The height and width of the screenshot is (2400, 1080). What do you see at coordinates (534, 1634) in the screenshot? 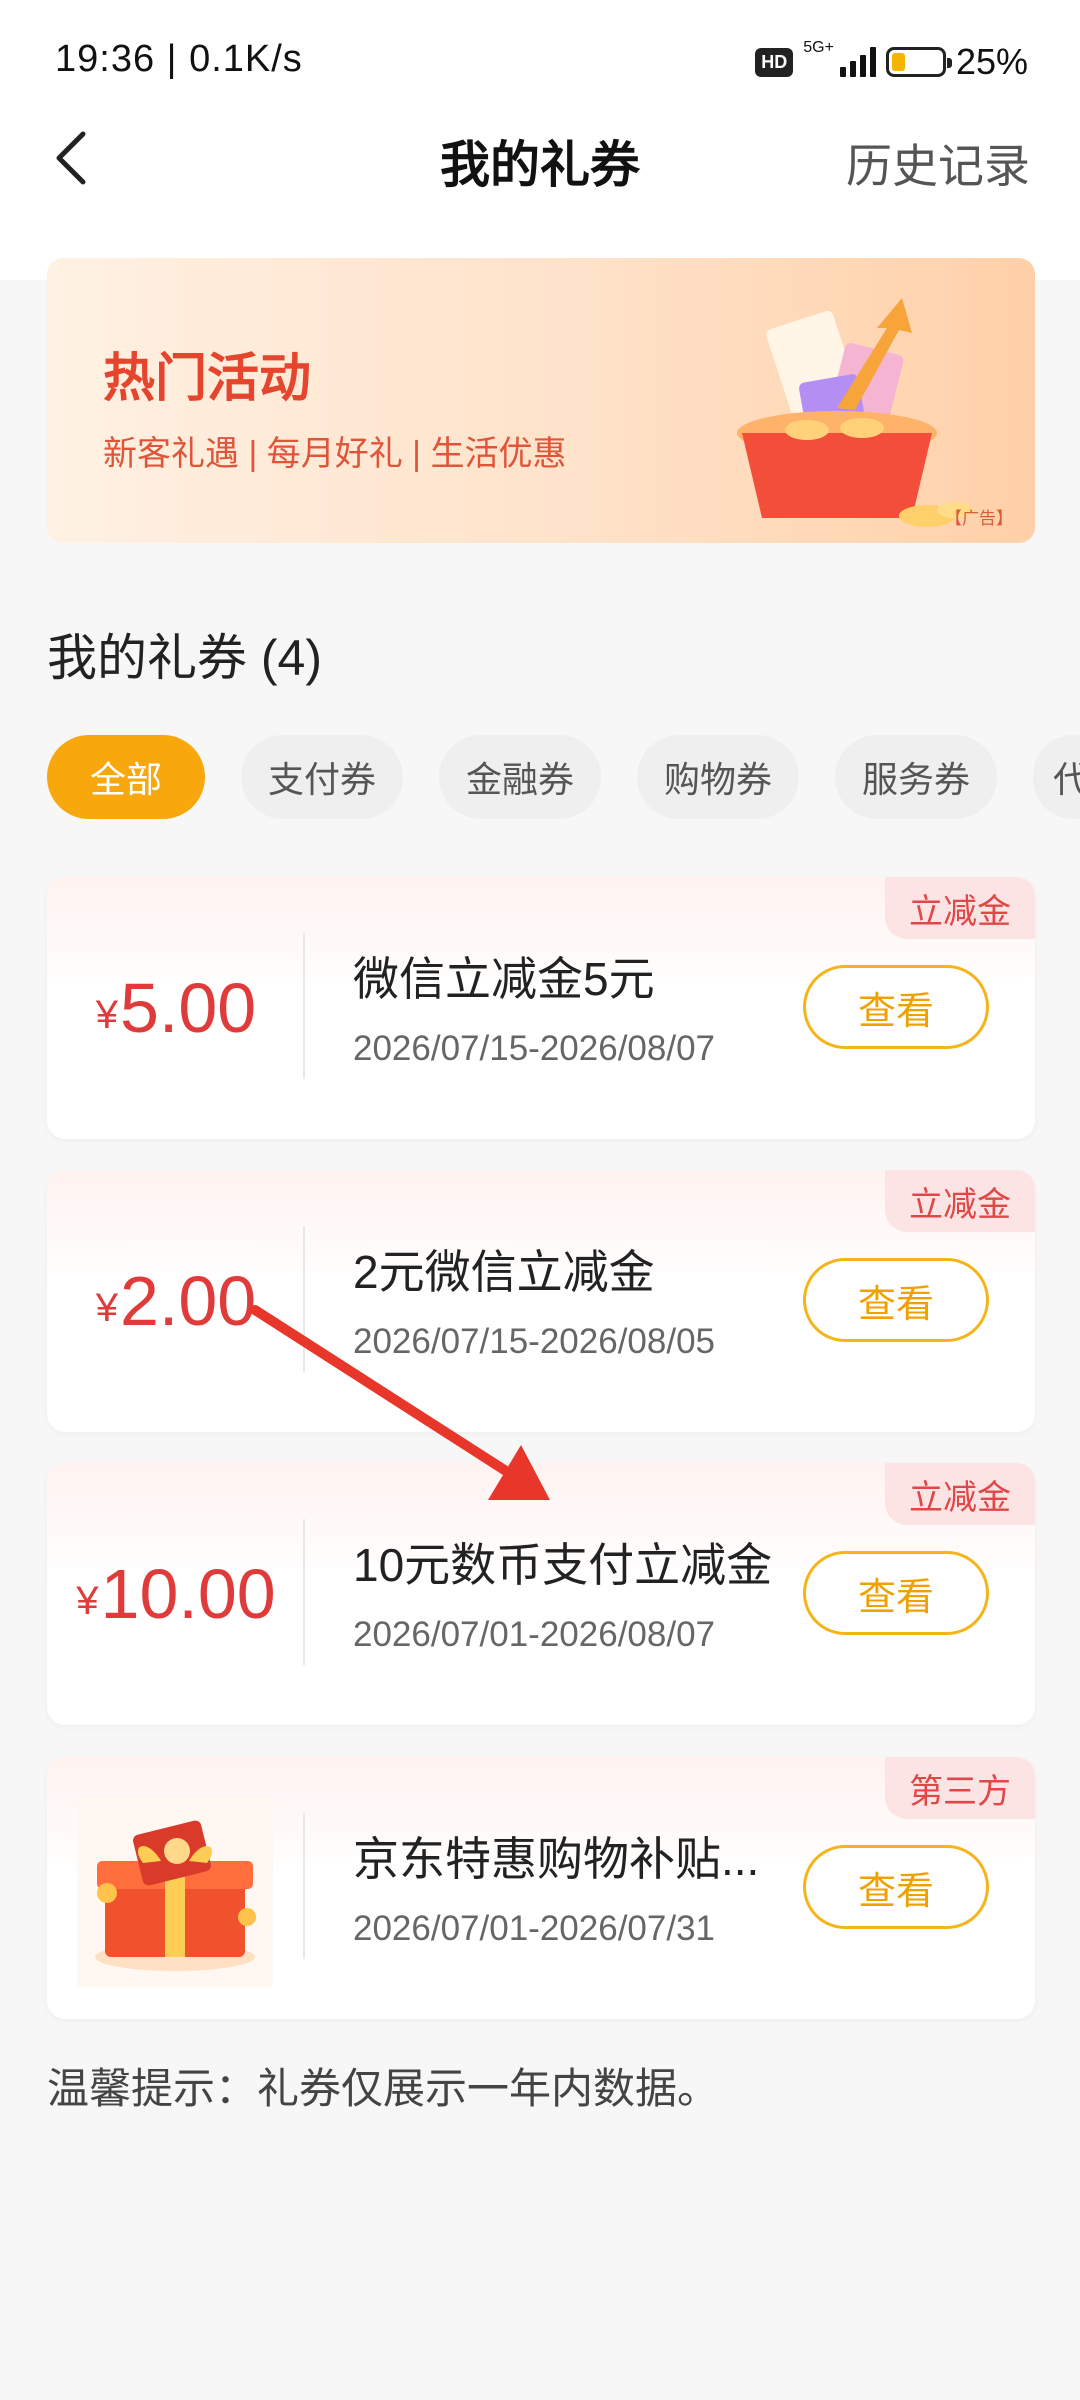
I see `coupon-date: 2026/07/01-2026/08/07` at bounding box center [534, 1634].